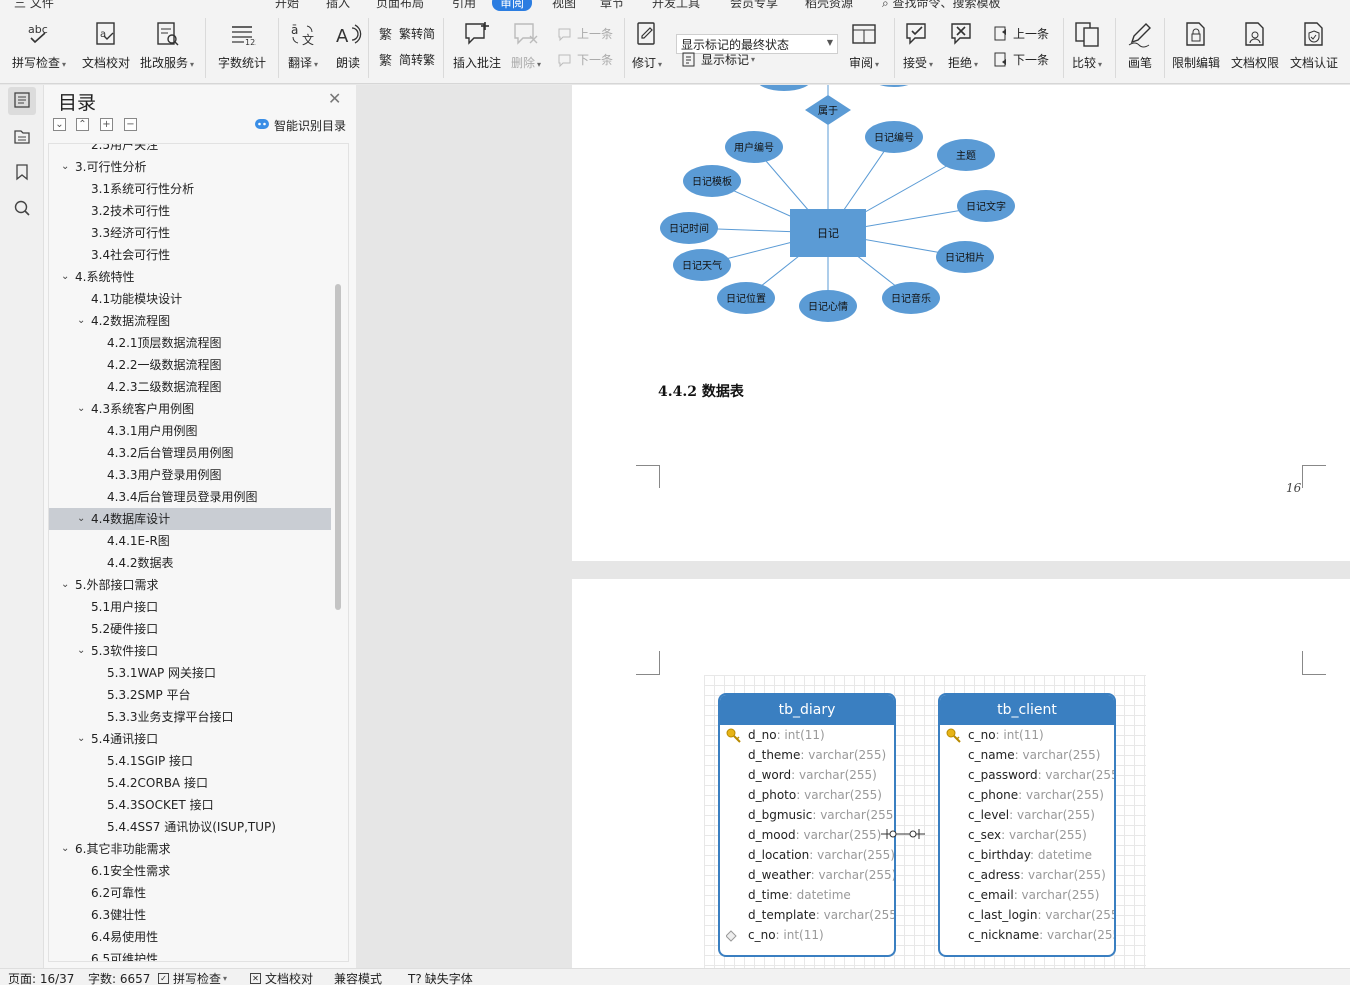  What do you see at coordinates (119, 977) in the screenshot?
I see `word-count-indicator: 字数: 6657` at bounding box center [119, 977].